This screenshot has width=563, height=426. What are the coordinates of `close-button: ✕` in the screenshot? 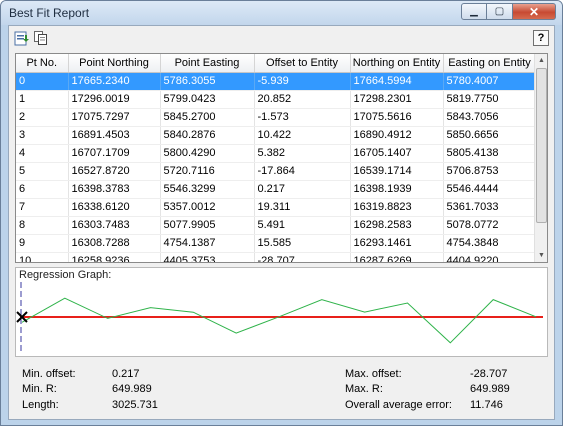 It's located at (534, 11).